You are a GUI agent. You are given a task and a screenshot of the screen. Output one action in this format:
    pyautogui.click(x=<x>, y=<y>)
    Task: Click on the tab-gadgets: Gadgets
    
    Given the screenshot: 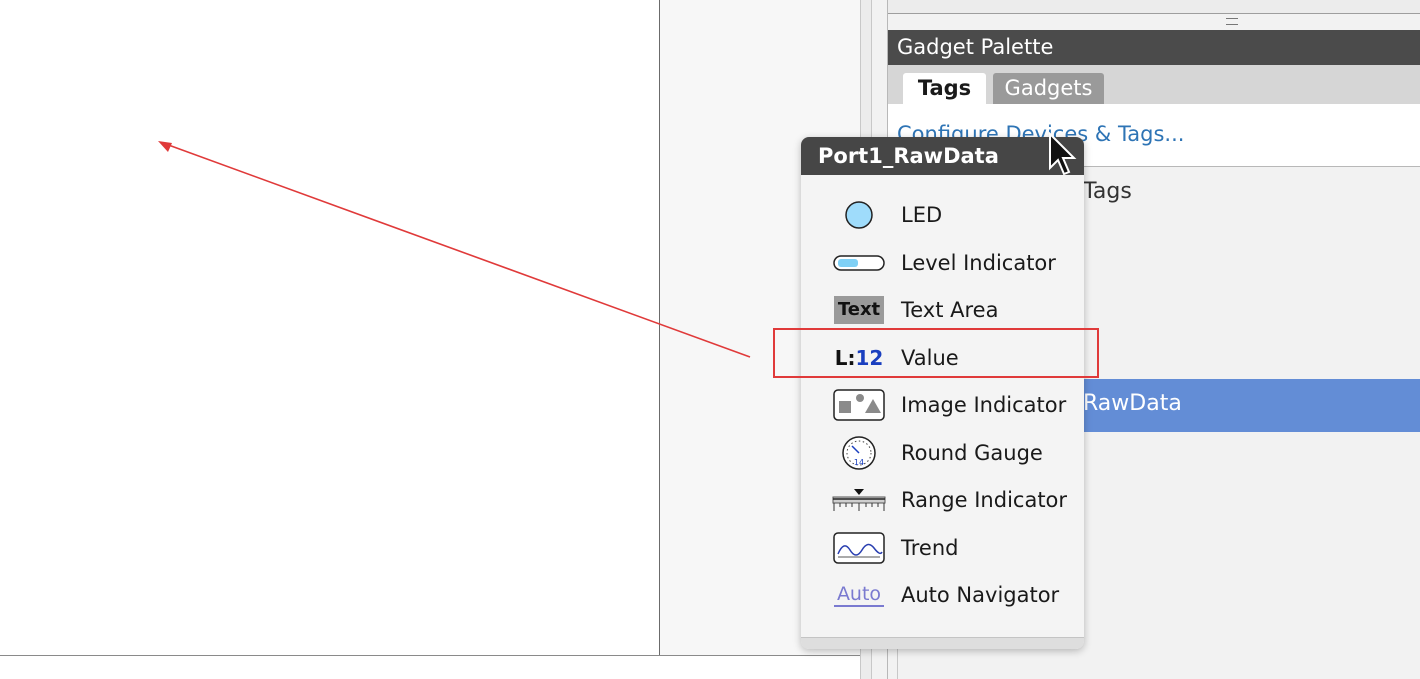 What is the action you would take?
    pyautogui.click(x=1048, y=88)
    